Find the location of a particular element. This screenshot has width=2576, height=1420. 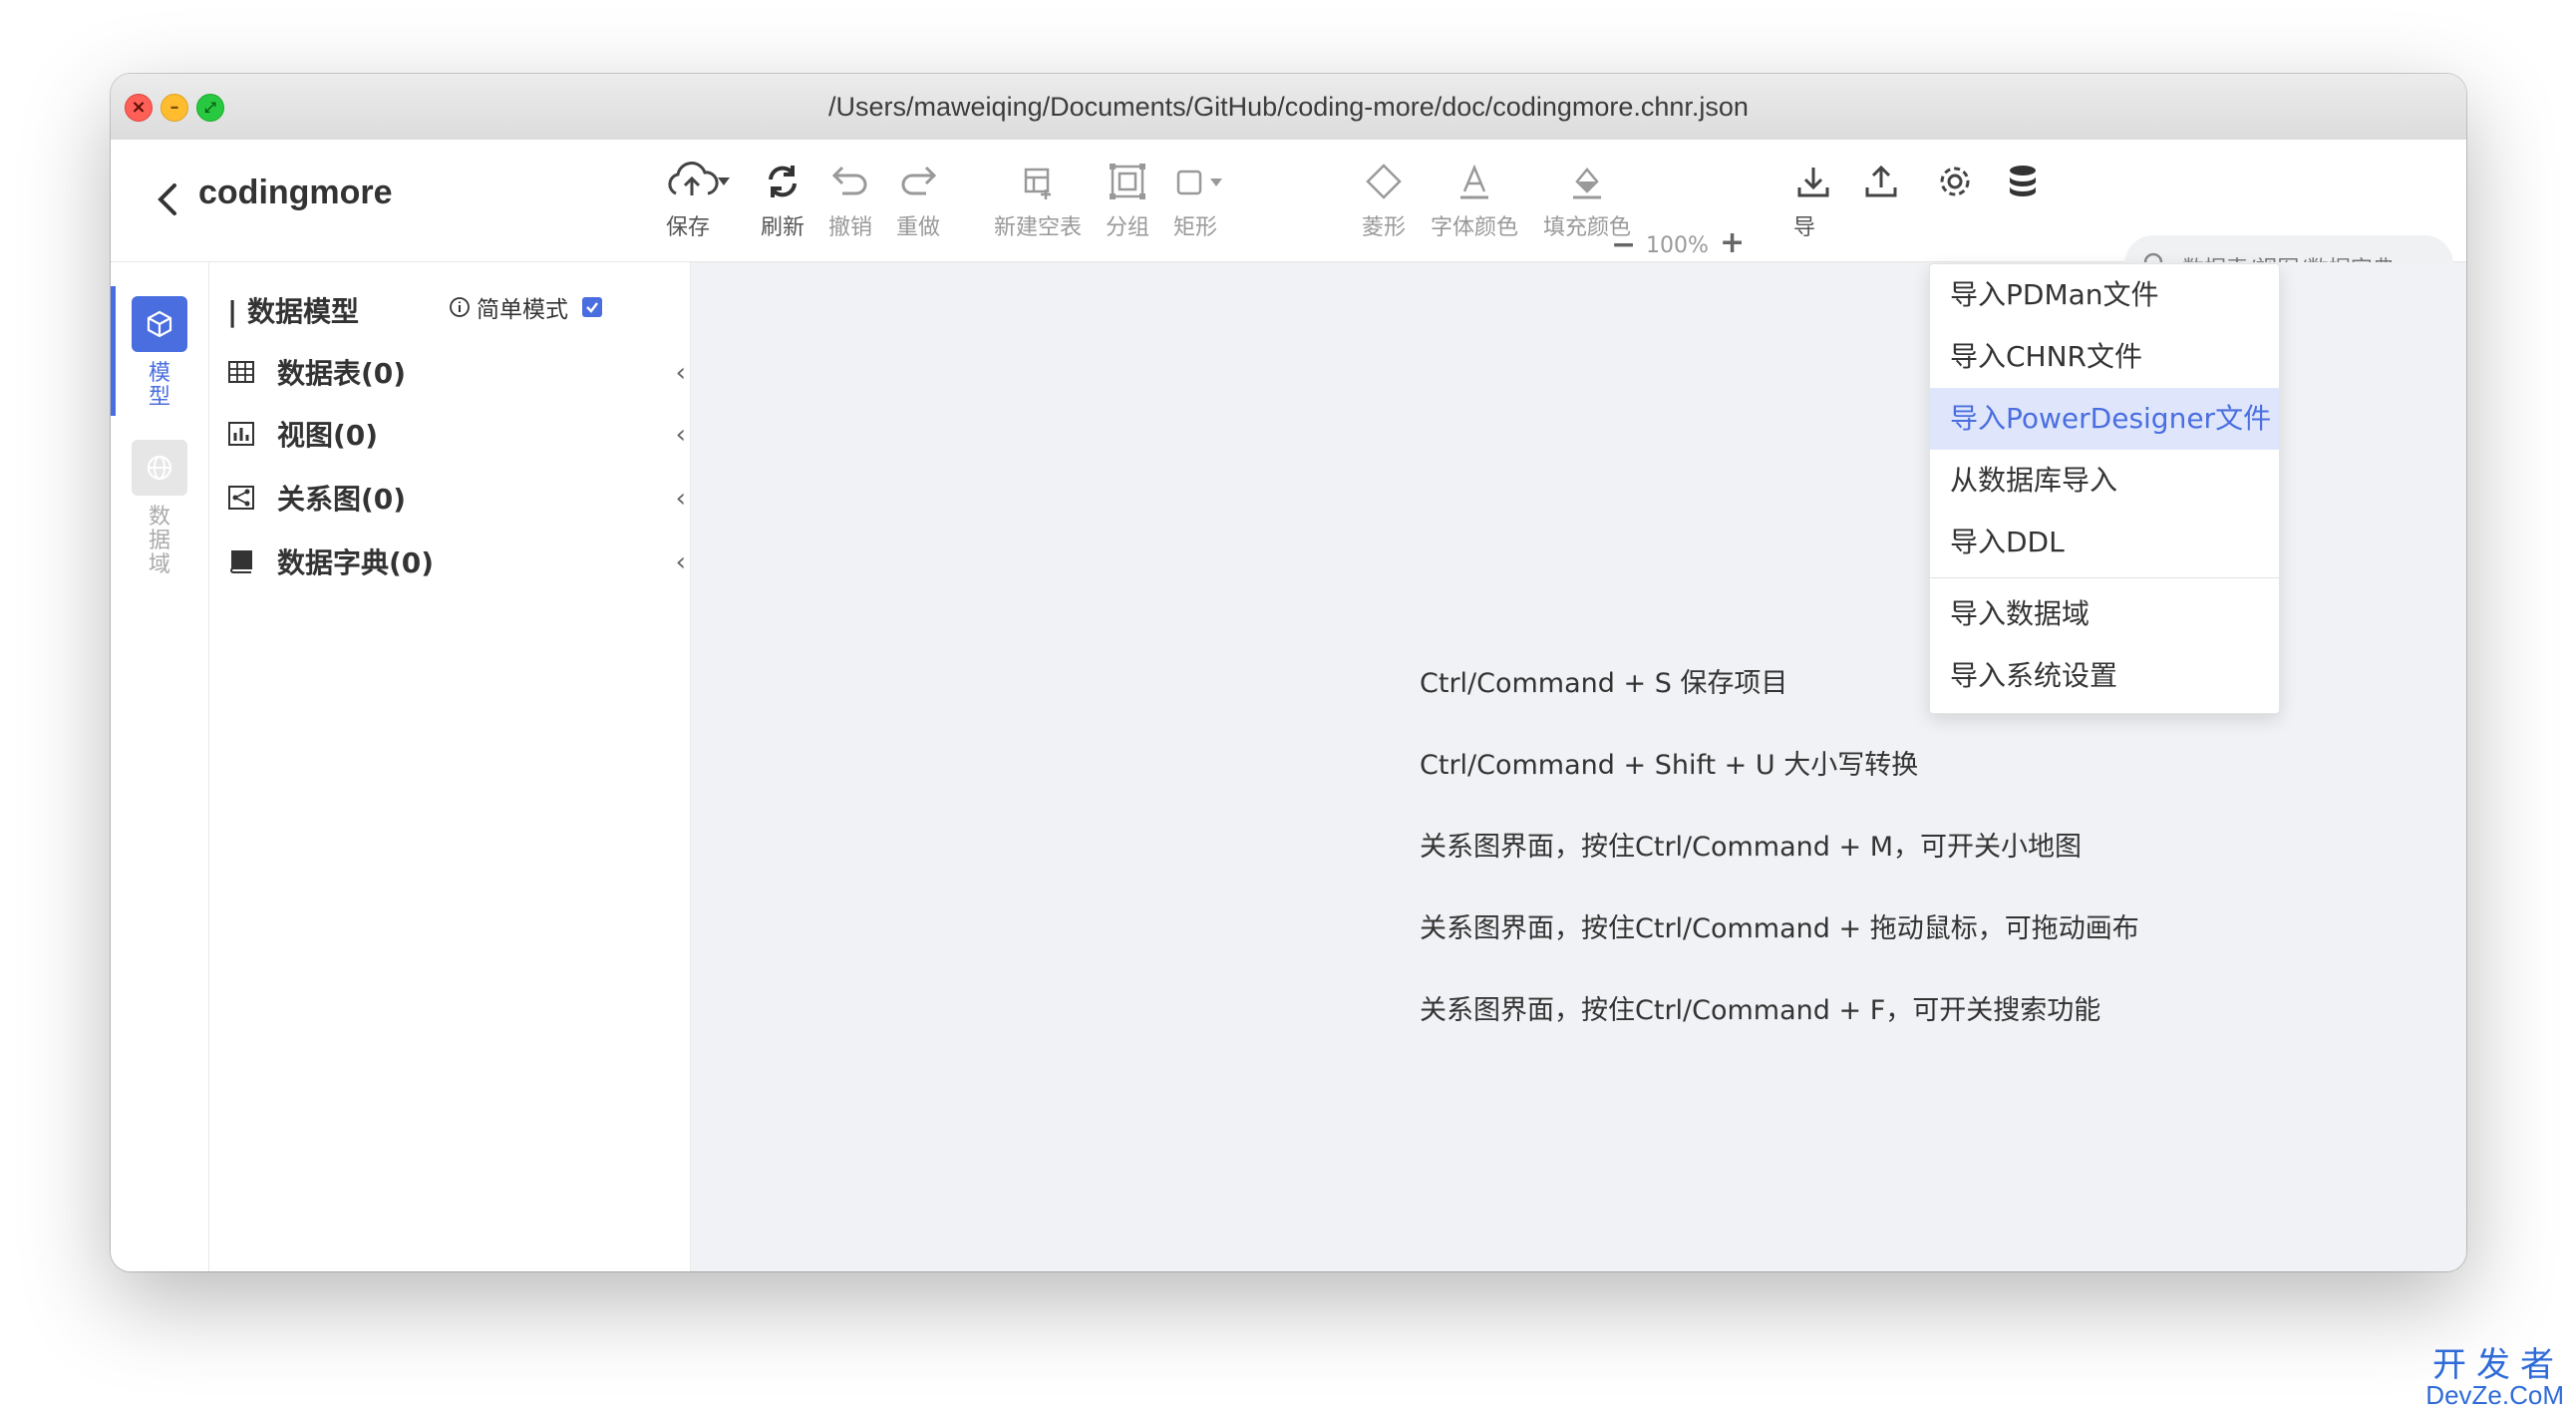

simple-mode-toggle: 简单模式 is located at coordinates (525, 307).